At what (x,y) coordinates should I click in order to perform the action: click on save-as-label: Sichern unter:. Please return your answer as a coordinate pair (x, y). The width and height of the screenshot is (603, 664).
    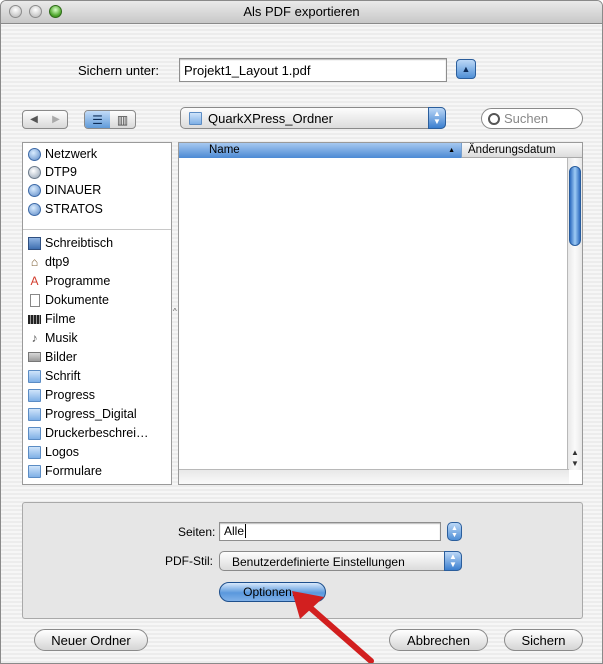
    Looking at the image, I should click on (118, 70).